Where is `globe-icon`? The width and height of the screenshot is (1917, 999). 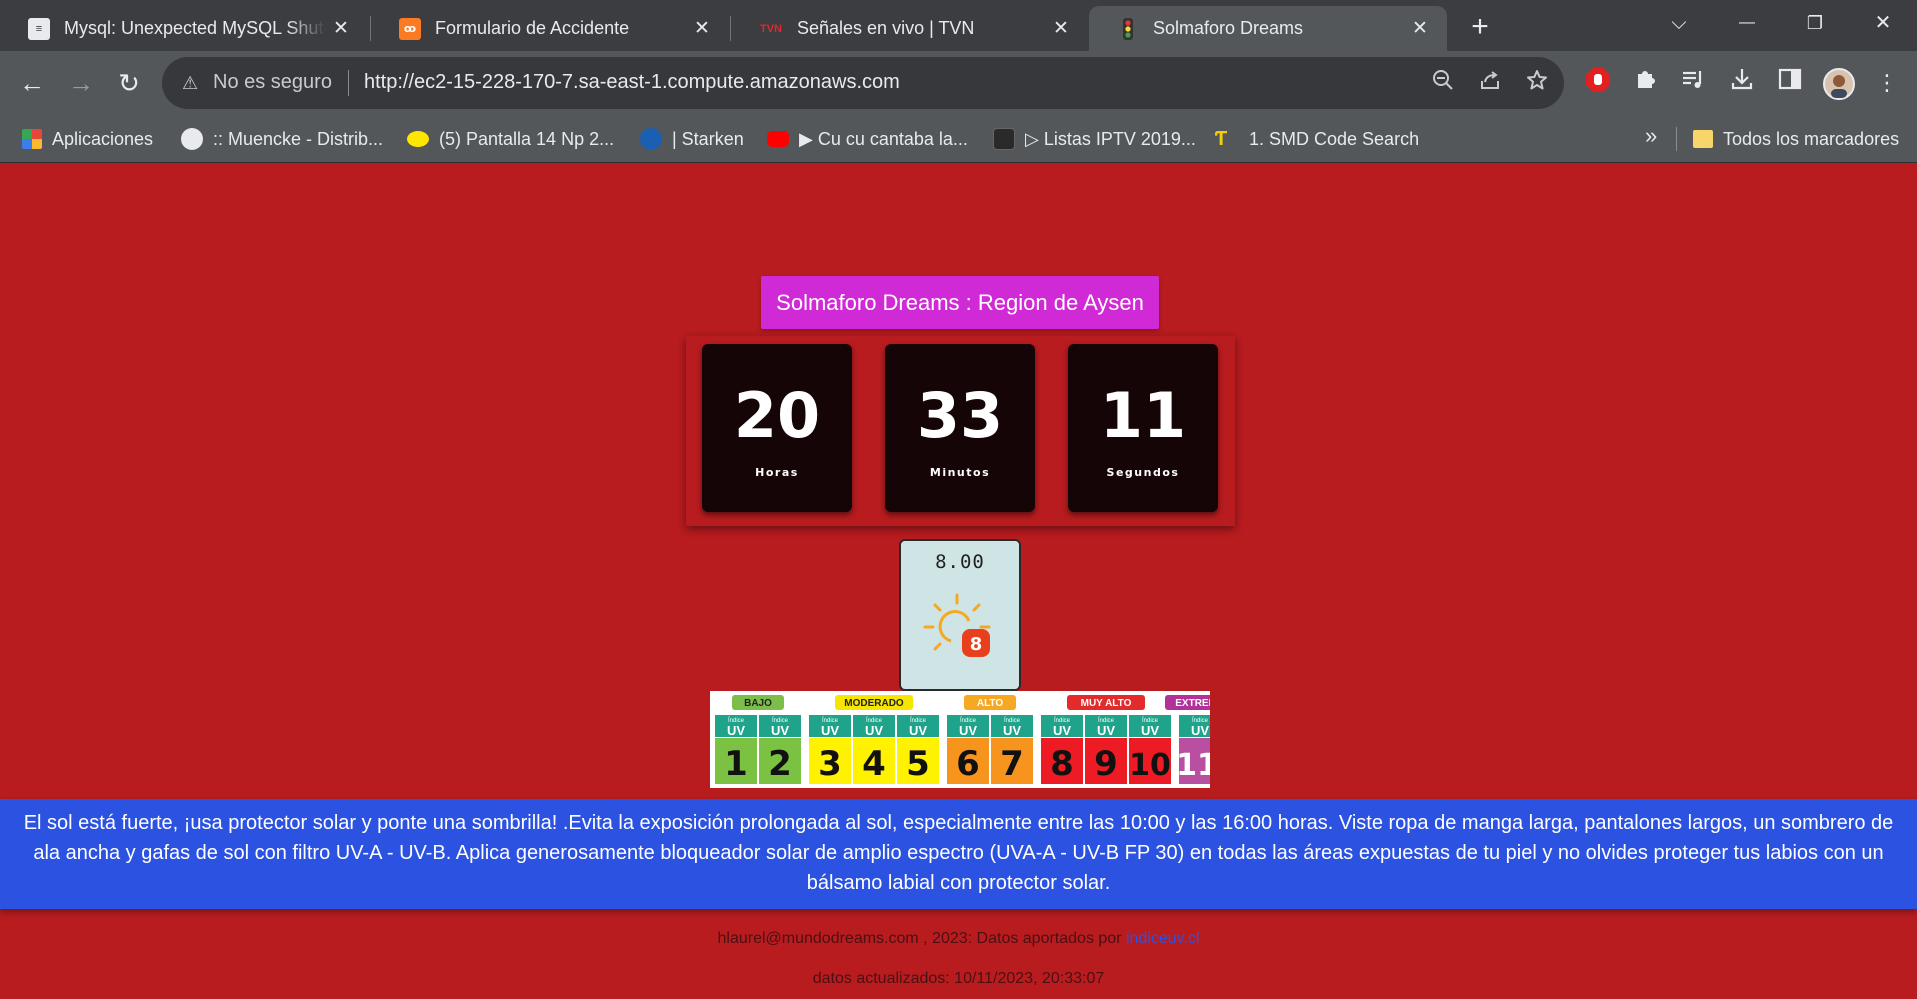 globe-icon is located at coordinates (192, 139).